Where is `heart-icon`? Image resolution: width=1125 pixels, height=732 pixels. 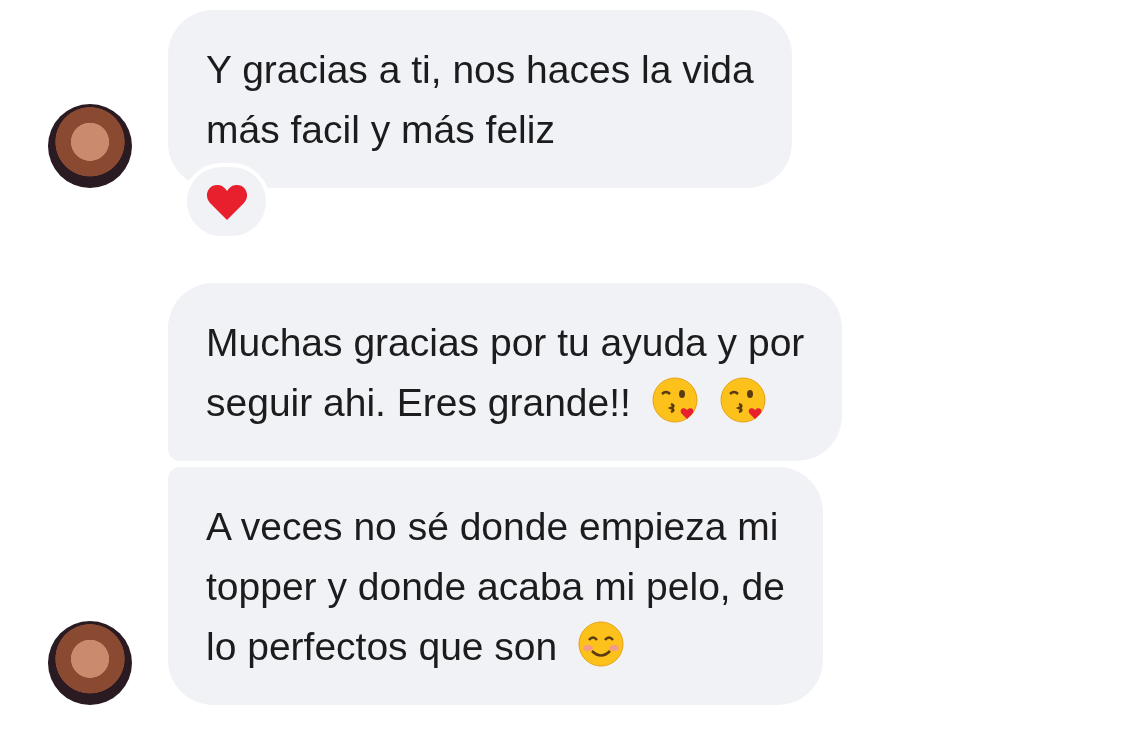 heart-icon is located at coordinates (226, 201).